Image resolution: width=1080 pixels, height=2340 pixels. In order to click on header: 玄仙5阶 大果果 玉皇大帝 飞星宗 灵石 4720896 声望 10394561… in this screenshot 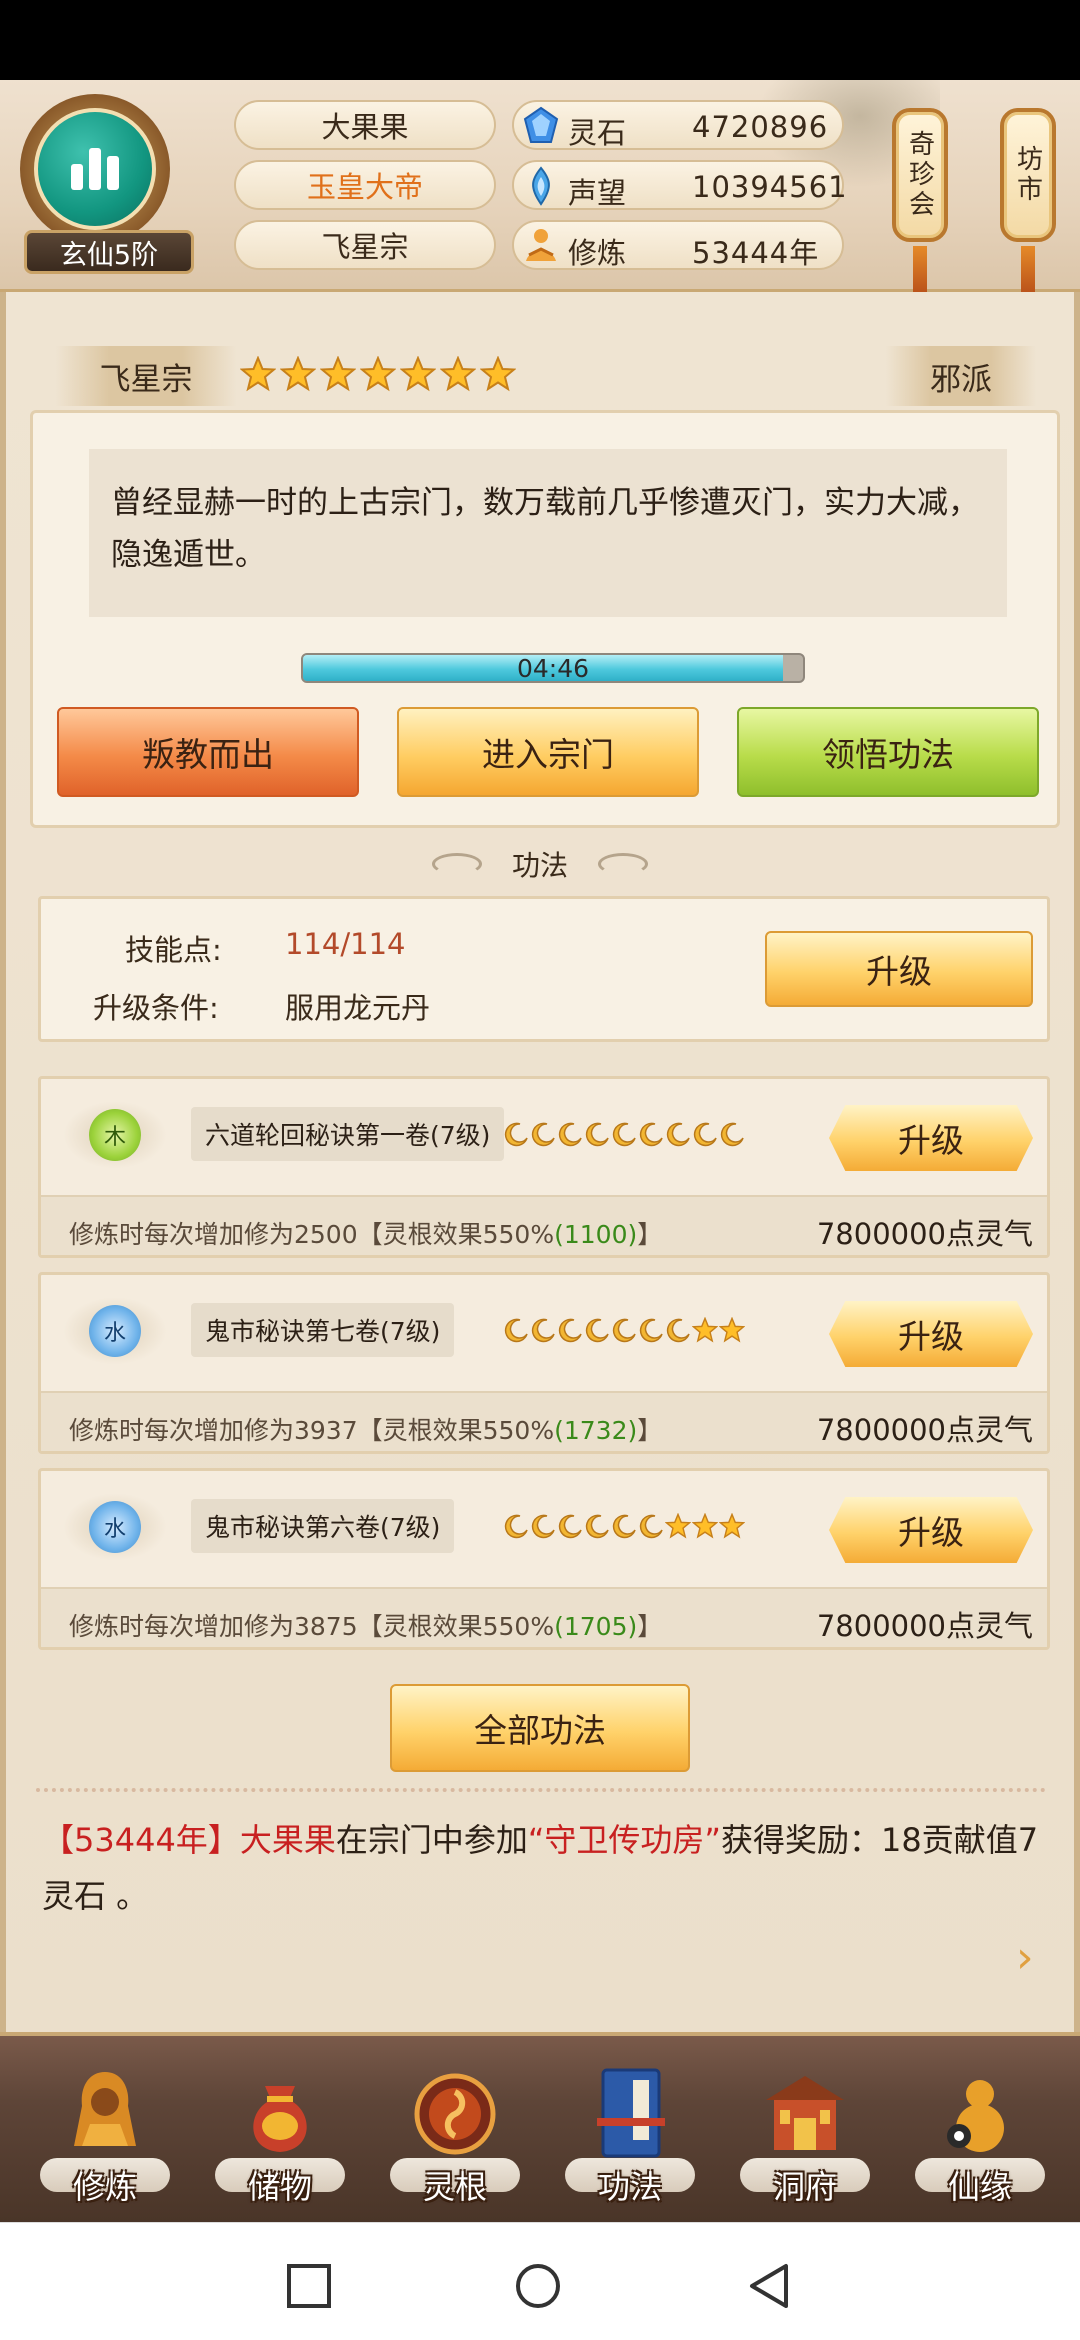, I will do `click(540, 190)`.